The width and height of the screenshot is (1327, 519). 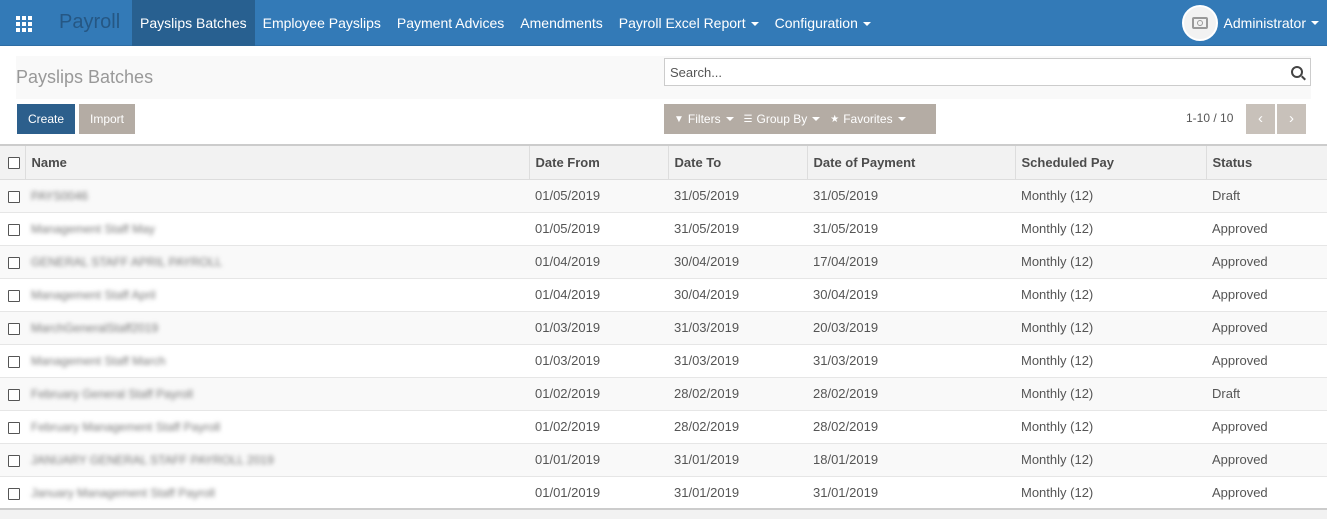 I want to click on name-cell: February Management Staff Payroll, so click(x=126, y=426).